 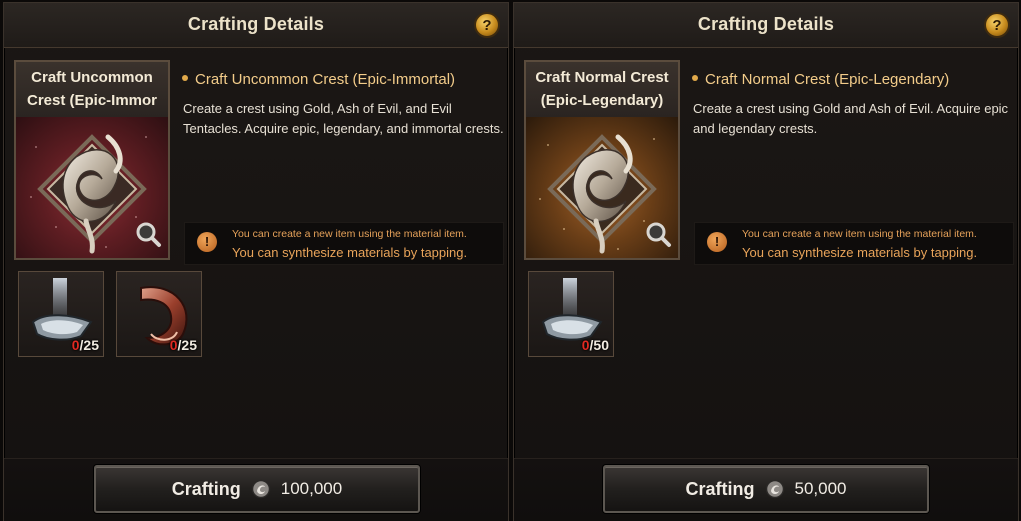 I want to click on item-card-title: Craft Uncommon Crest (Epic-Immor, so click(x=92, y=89).